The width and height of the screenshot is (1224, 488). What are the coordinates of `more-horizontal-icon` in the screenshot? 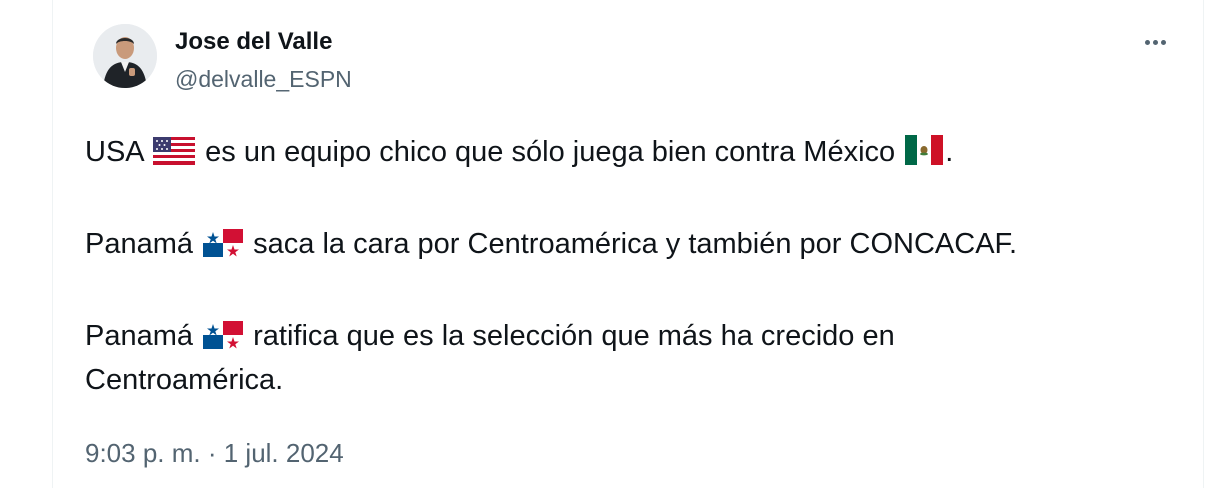 It's located at (1155, 42).